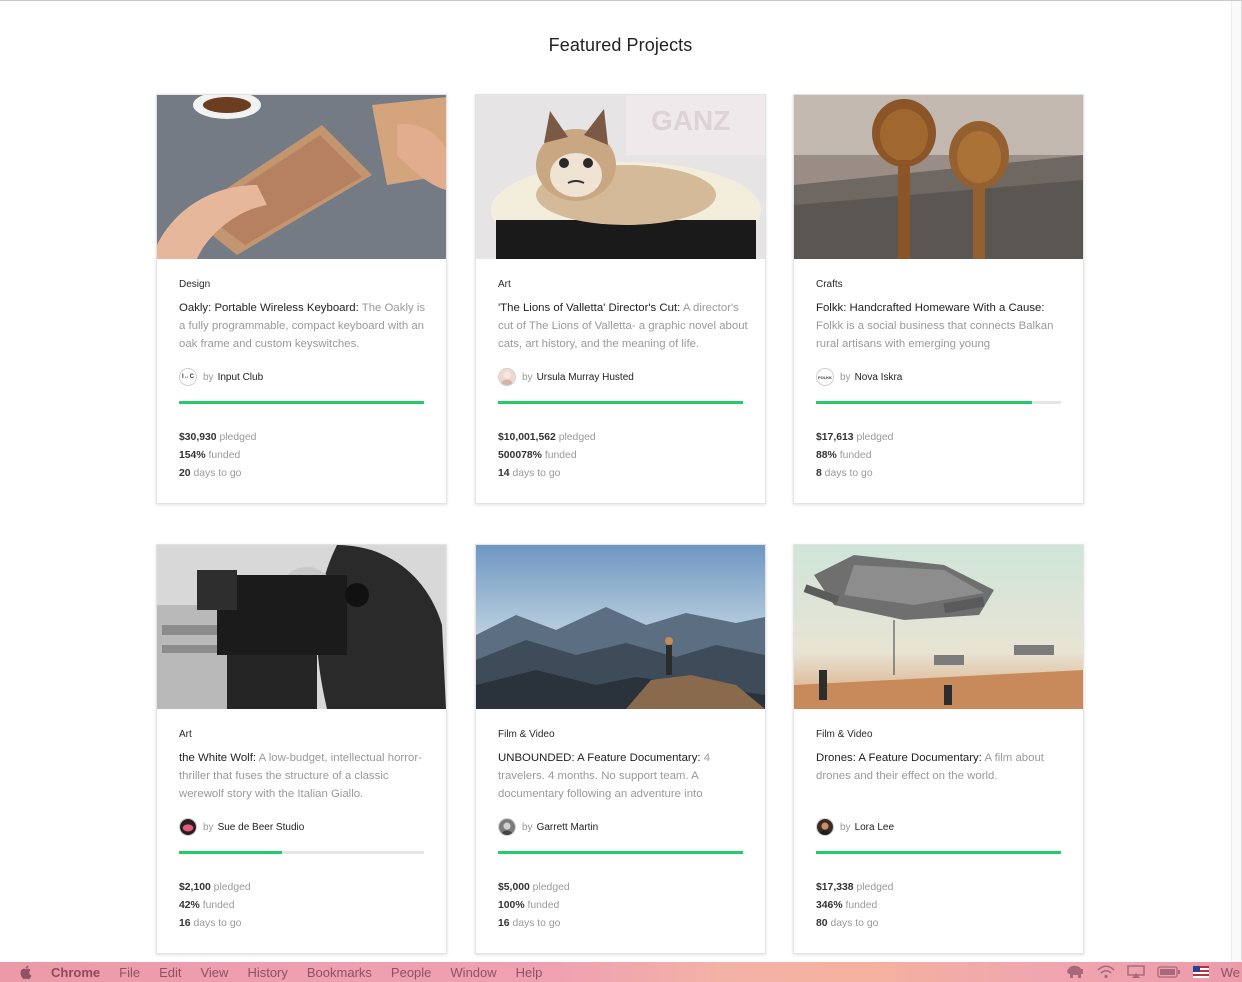  What do you see at coordinates (339, 972) in the screenshot?
I see `menu-bookmarks: Bookmarks` at bounding box center [339, 972].